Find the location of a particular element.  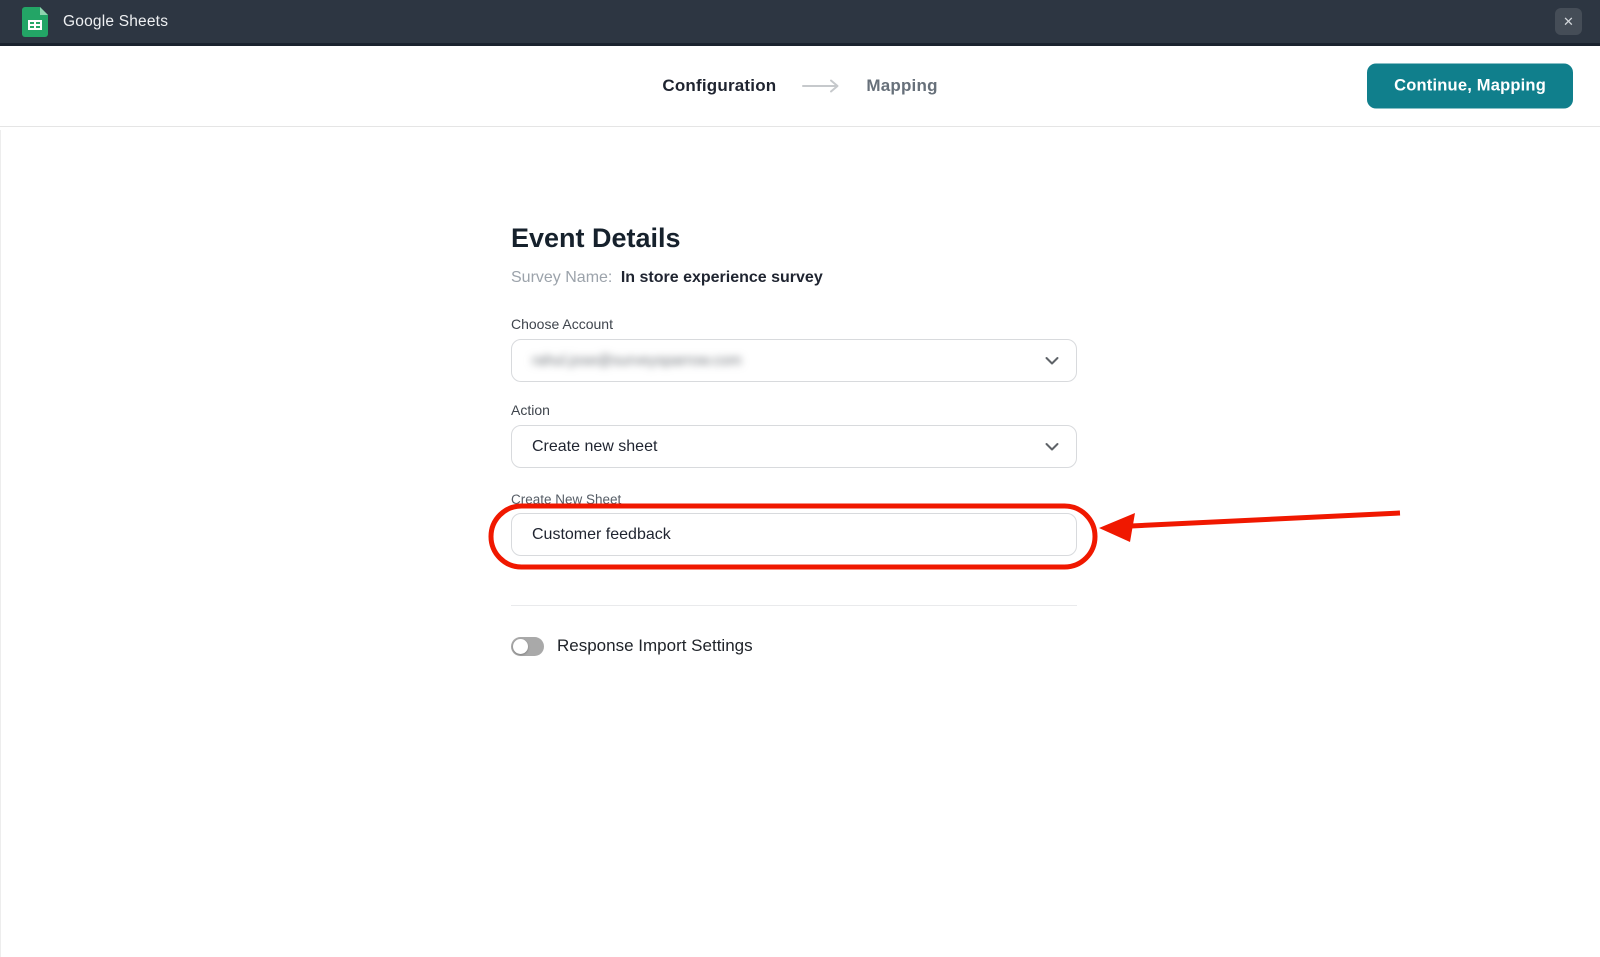

action-label: Action is located at coordinates (530, 410).